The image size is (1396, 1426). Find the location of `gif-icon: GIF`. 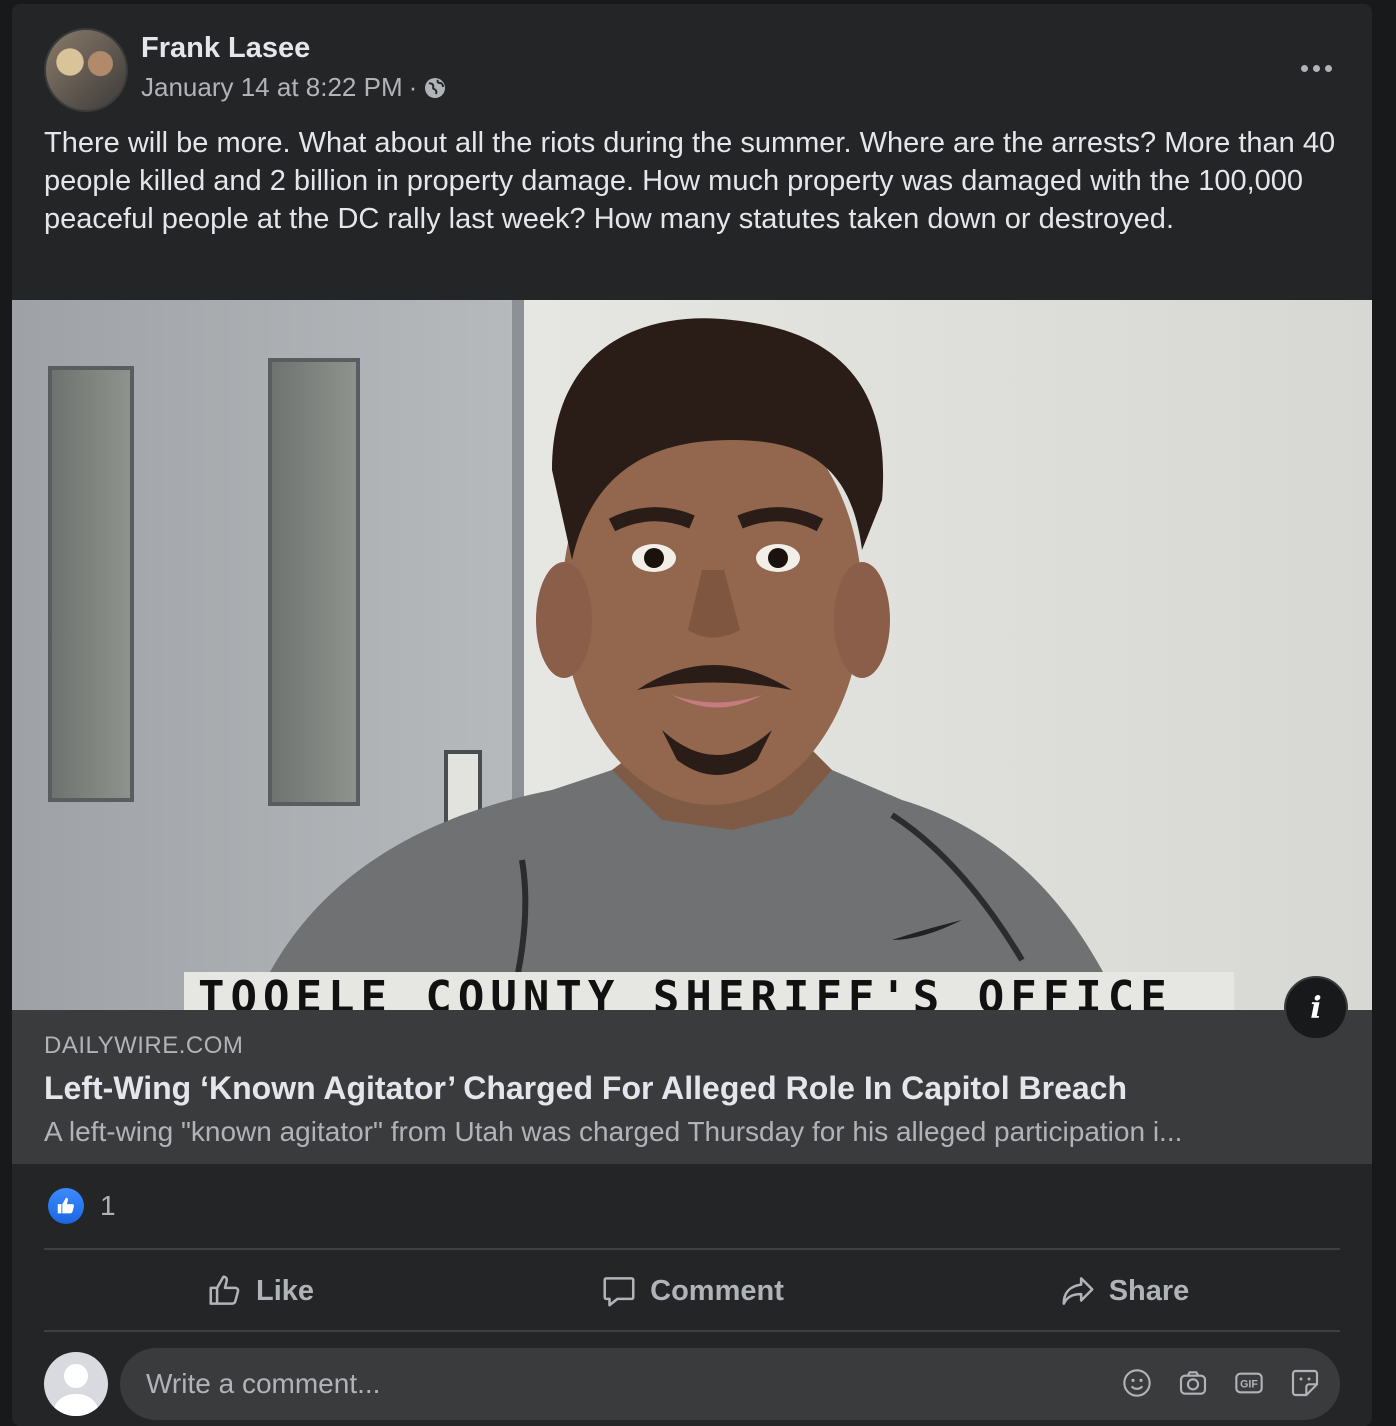

gif-icon: GIF is located at coordinates (1249, 1383).